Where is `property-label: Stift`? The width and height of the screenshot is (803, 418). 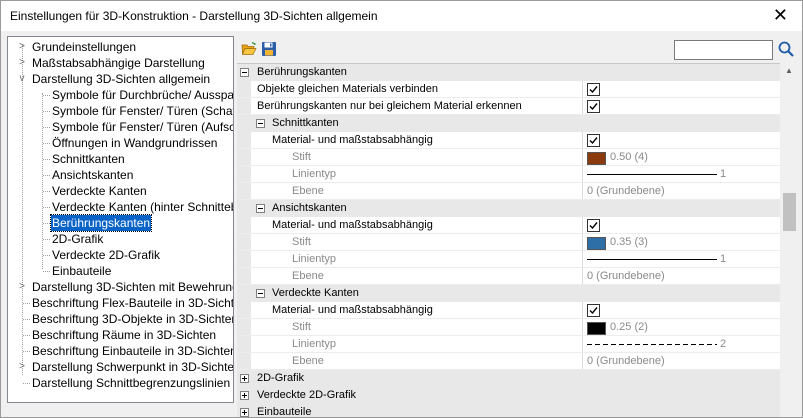 property-label: Stift is located at coordinates (301, 157).